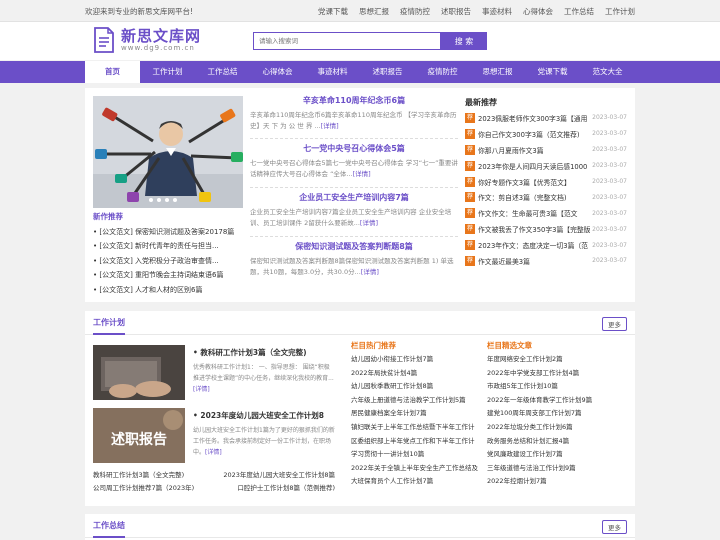 The width and height of the screenshot is (720, 540). Describe the element at coordinates (387, 72) in the screenshot. I see `nav-report: 述职报告` at that location.